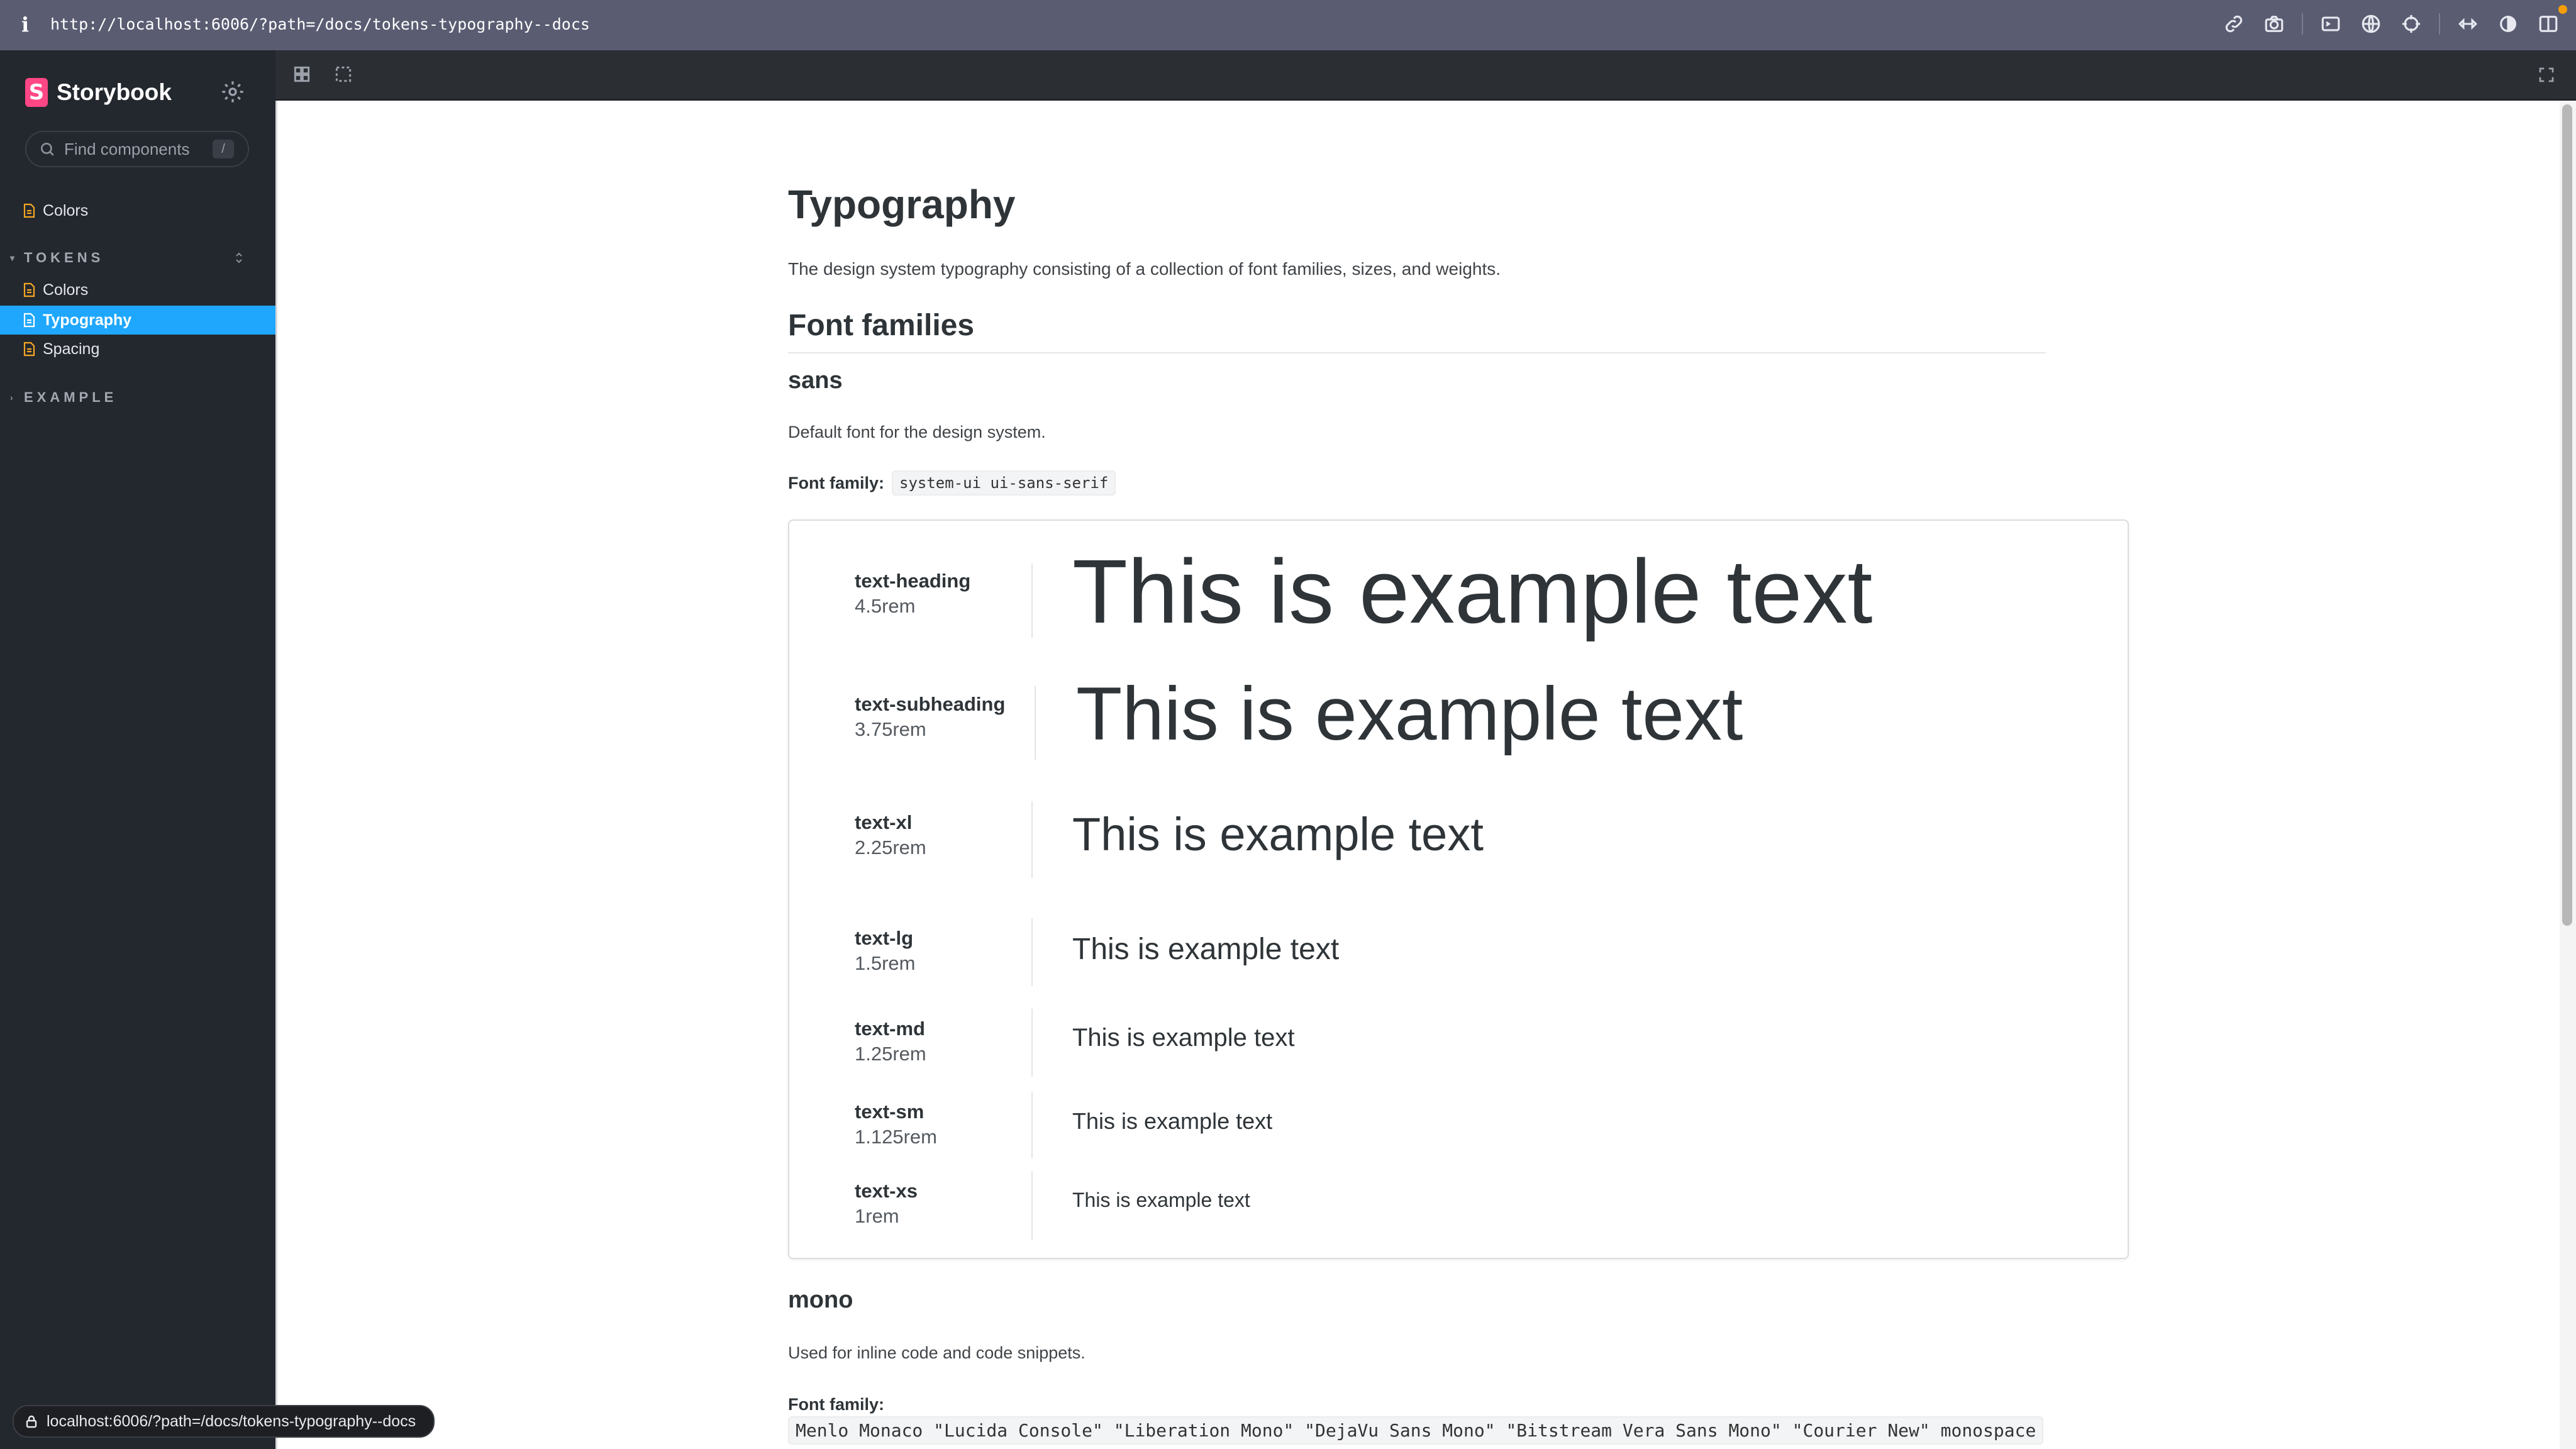  Describe the element at coordinates (1417, 352) in the screenshot. I see `section-divider` at that location.